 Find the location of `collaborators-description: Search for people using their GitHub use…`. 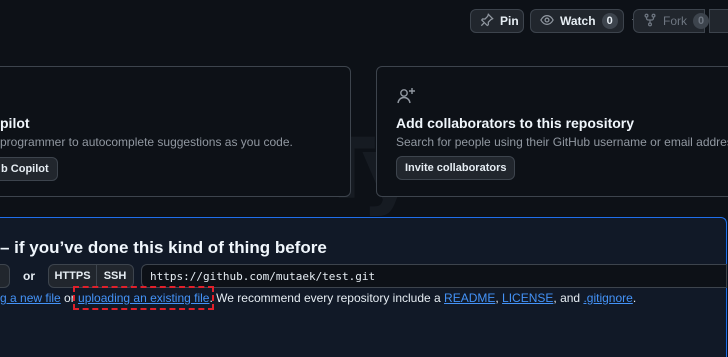

collaborators-description: Search for people using their GitHub use… is located at coordinates (562, 142).